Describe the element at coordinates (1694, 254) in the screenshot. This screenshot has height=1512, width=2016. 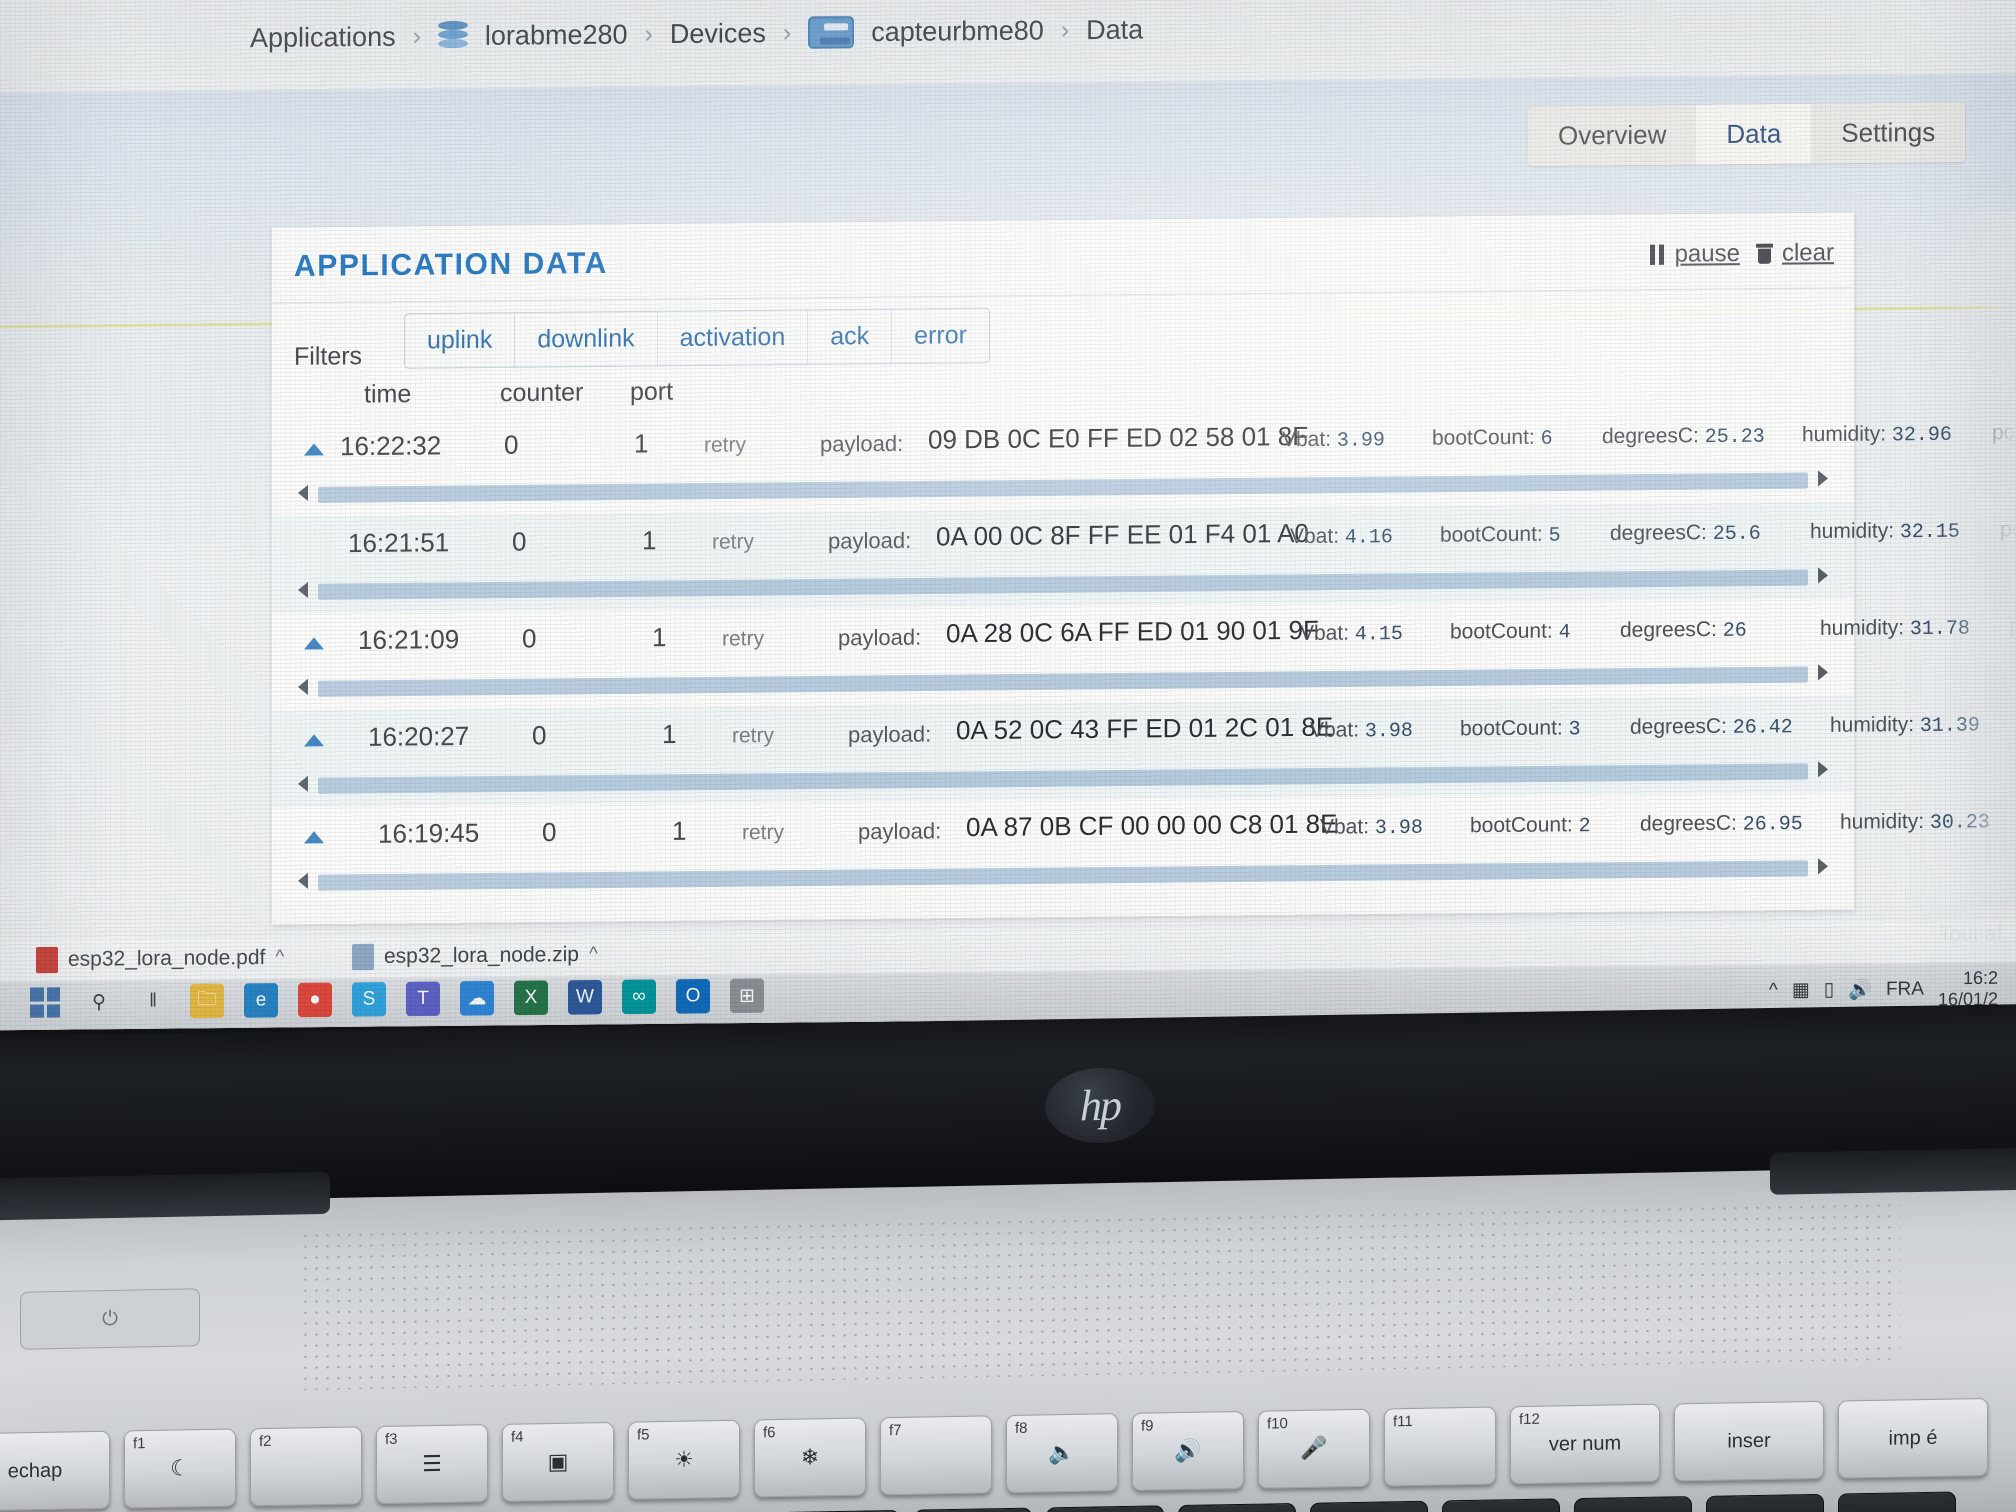
I see `pause-button: pause` at that location.